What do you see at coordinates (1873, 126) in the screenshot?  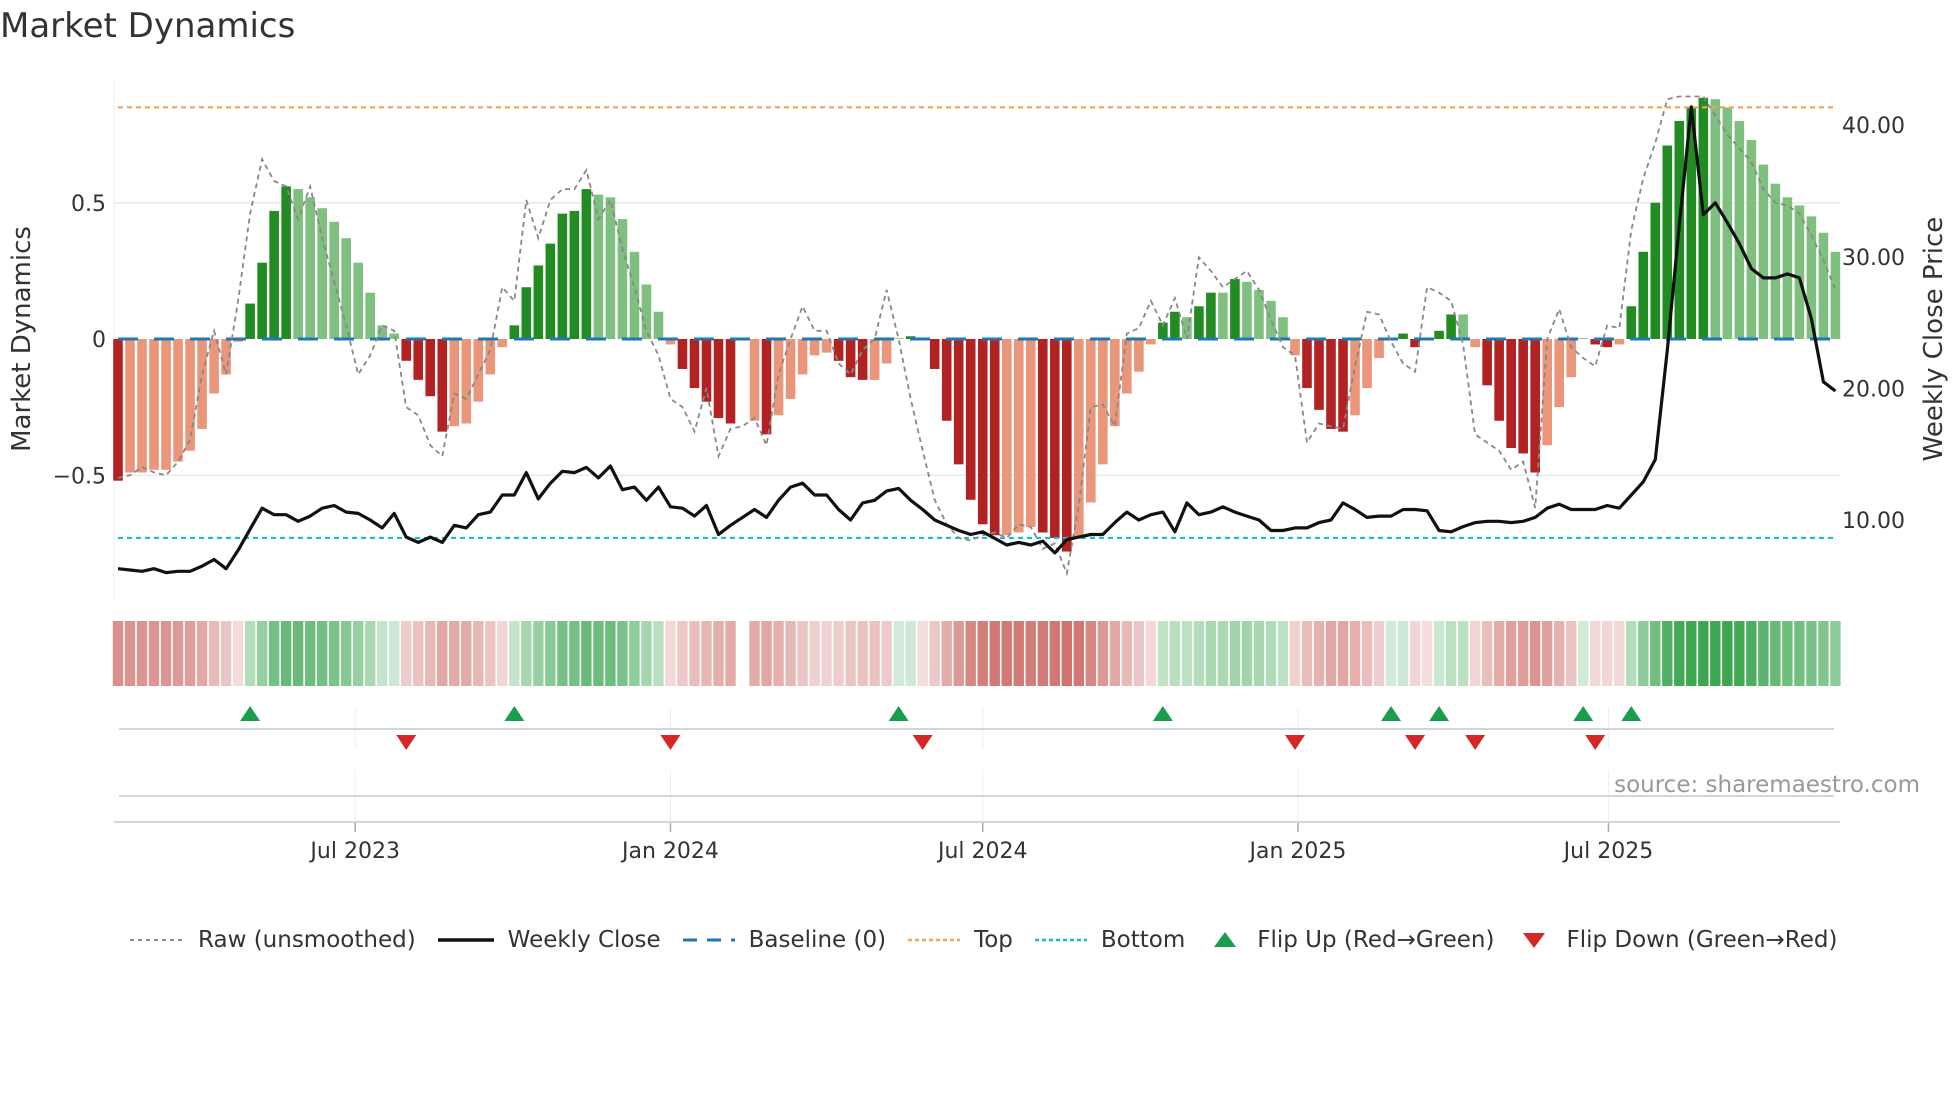 I see `y2-tick-label: 40.00` at bounding box center [1873, 126].